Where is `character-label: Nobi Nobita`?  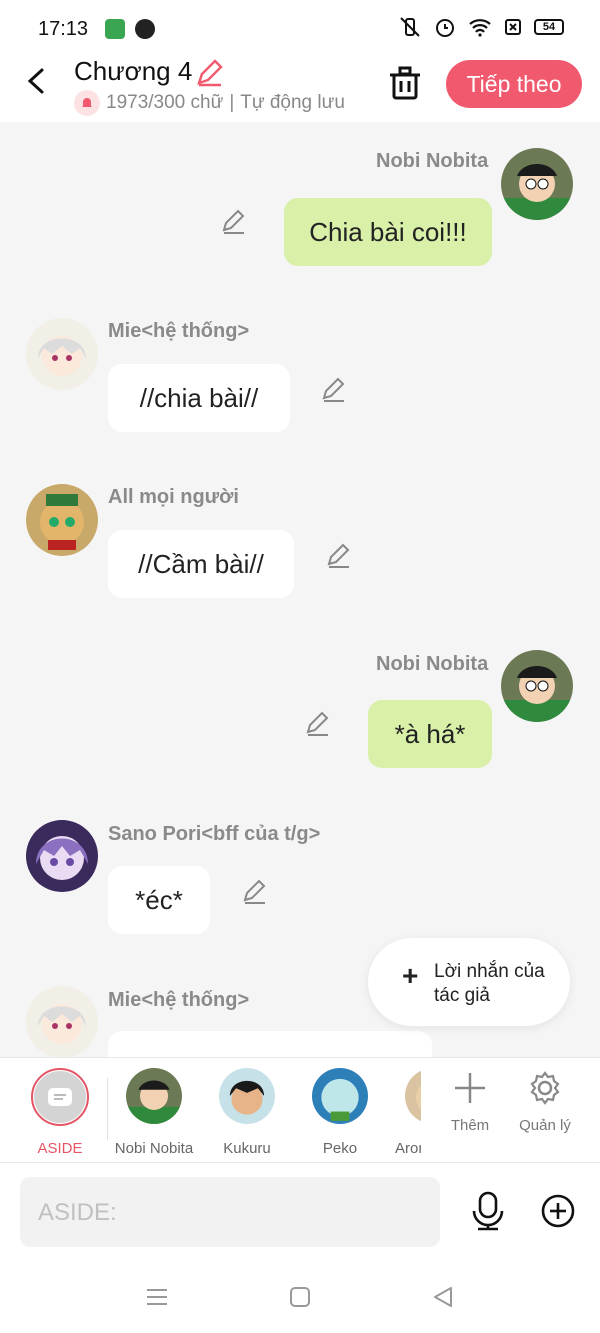
character-label: Nobi Nobita is located at coordinates (154, 1148).